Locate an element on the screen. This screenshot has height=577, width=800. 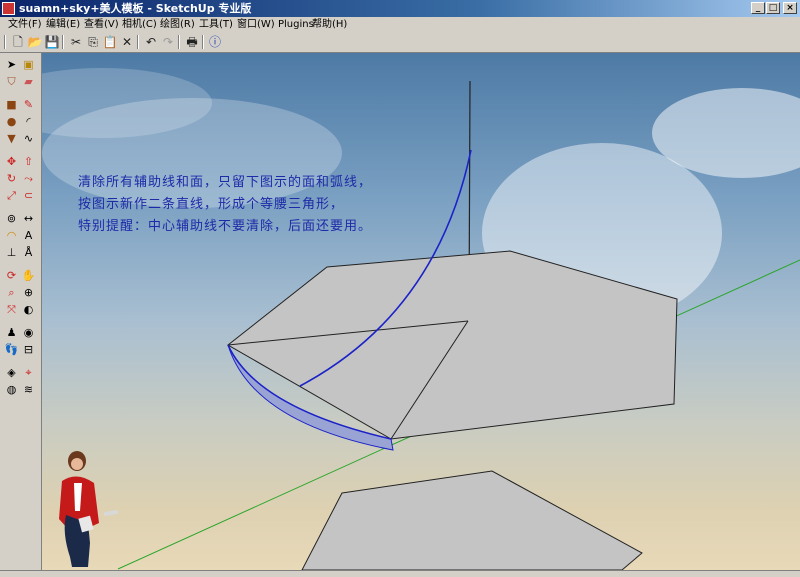
minimize-button: _ is located at coordinates (758, 8).